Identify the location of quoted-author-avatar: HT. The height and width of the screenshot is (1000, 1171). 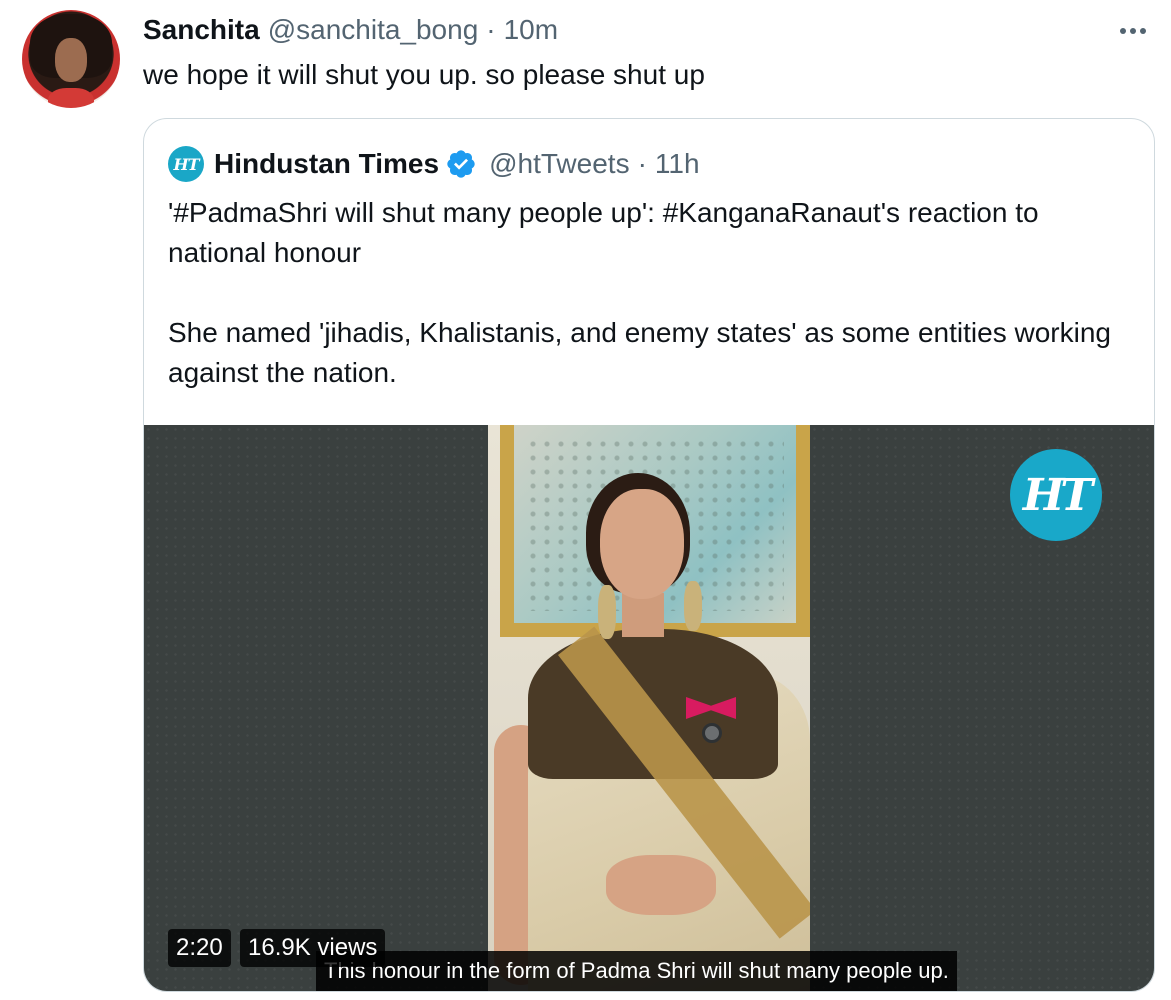
(186, 164).